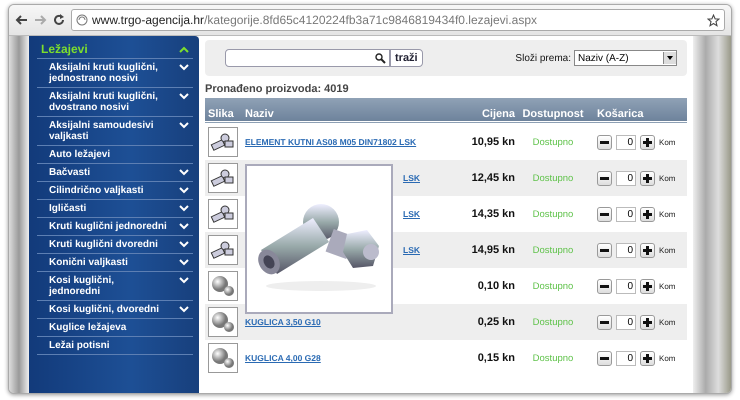 Image resolution: width=740 pixels, height=400 pixels. Describe the element at coordinates (260, 114) in the screenshot. I see `column-header: Naziv` at that location.